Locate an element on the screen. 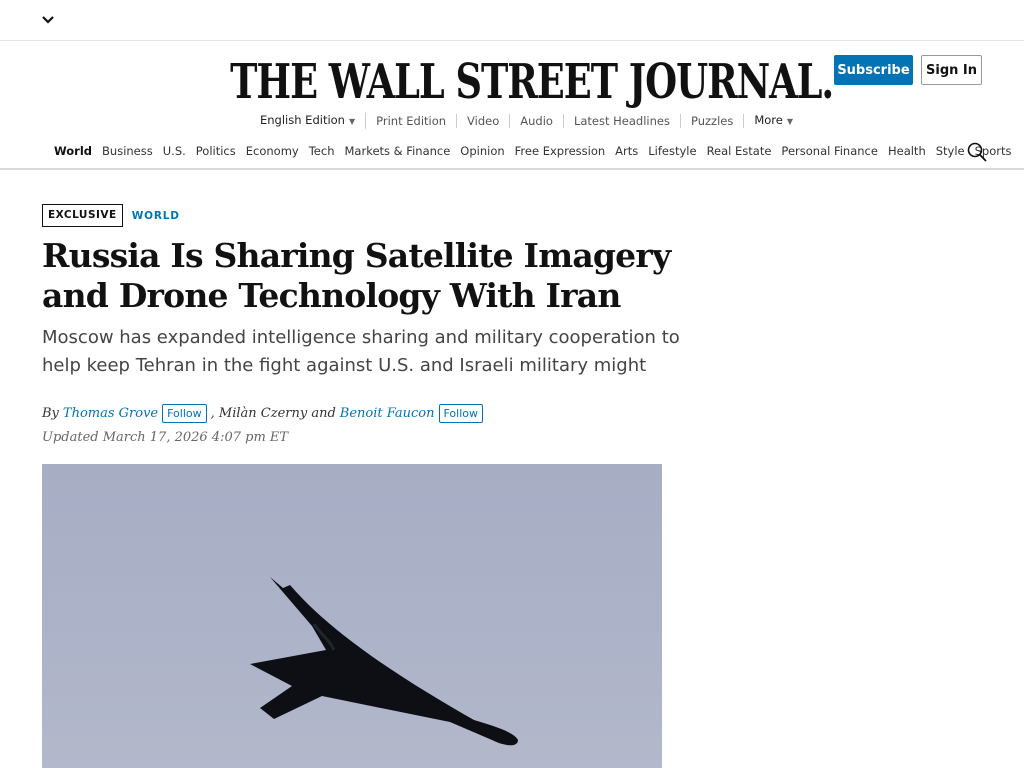 The height and width of the screenshot is (768, 1024). subnav-video: Video is located at coordinates (484, 121).